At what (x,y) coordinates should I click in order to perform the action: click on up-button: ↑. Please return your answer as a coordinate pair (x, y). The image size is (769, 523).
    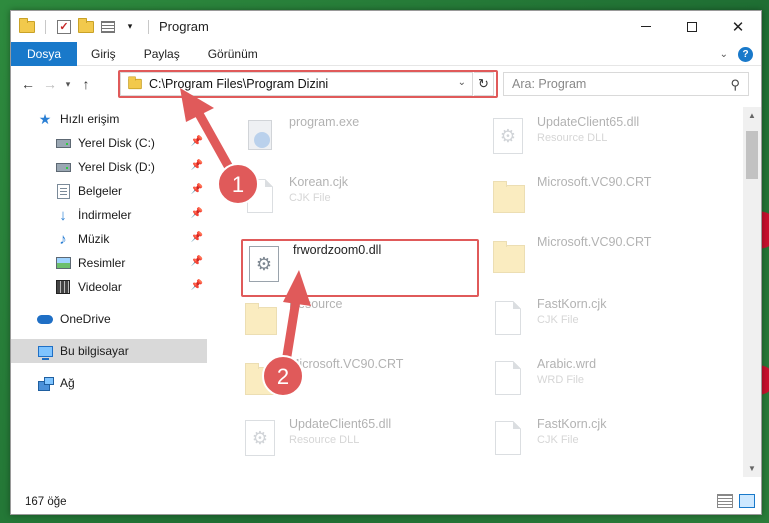
    Looking at the image, I should click on (86, 84).